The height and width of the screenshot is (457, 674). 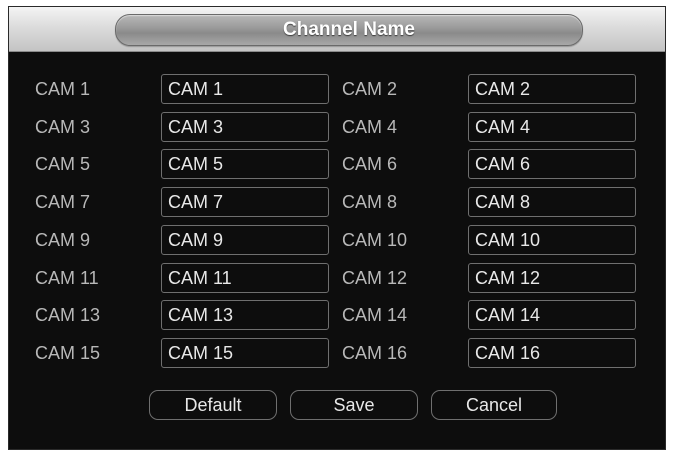 What do you see at coordinates (375, 240) in the screenshot?
I see `channel-label: CAM 10` at bounding box center [375, 240].